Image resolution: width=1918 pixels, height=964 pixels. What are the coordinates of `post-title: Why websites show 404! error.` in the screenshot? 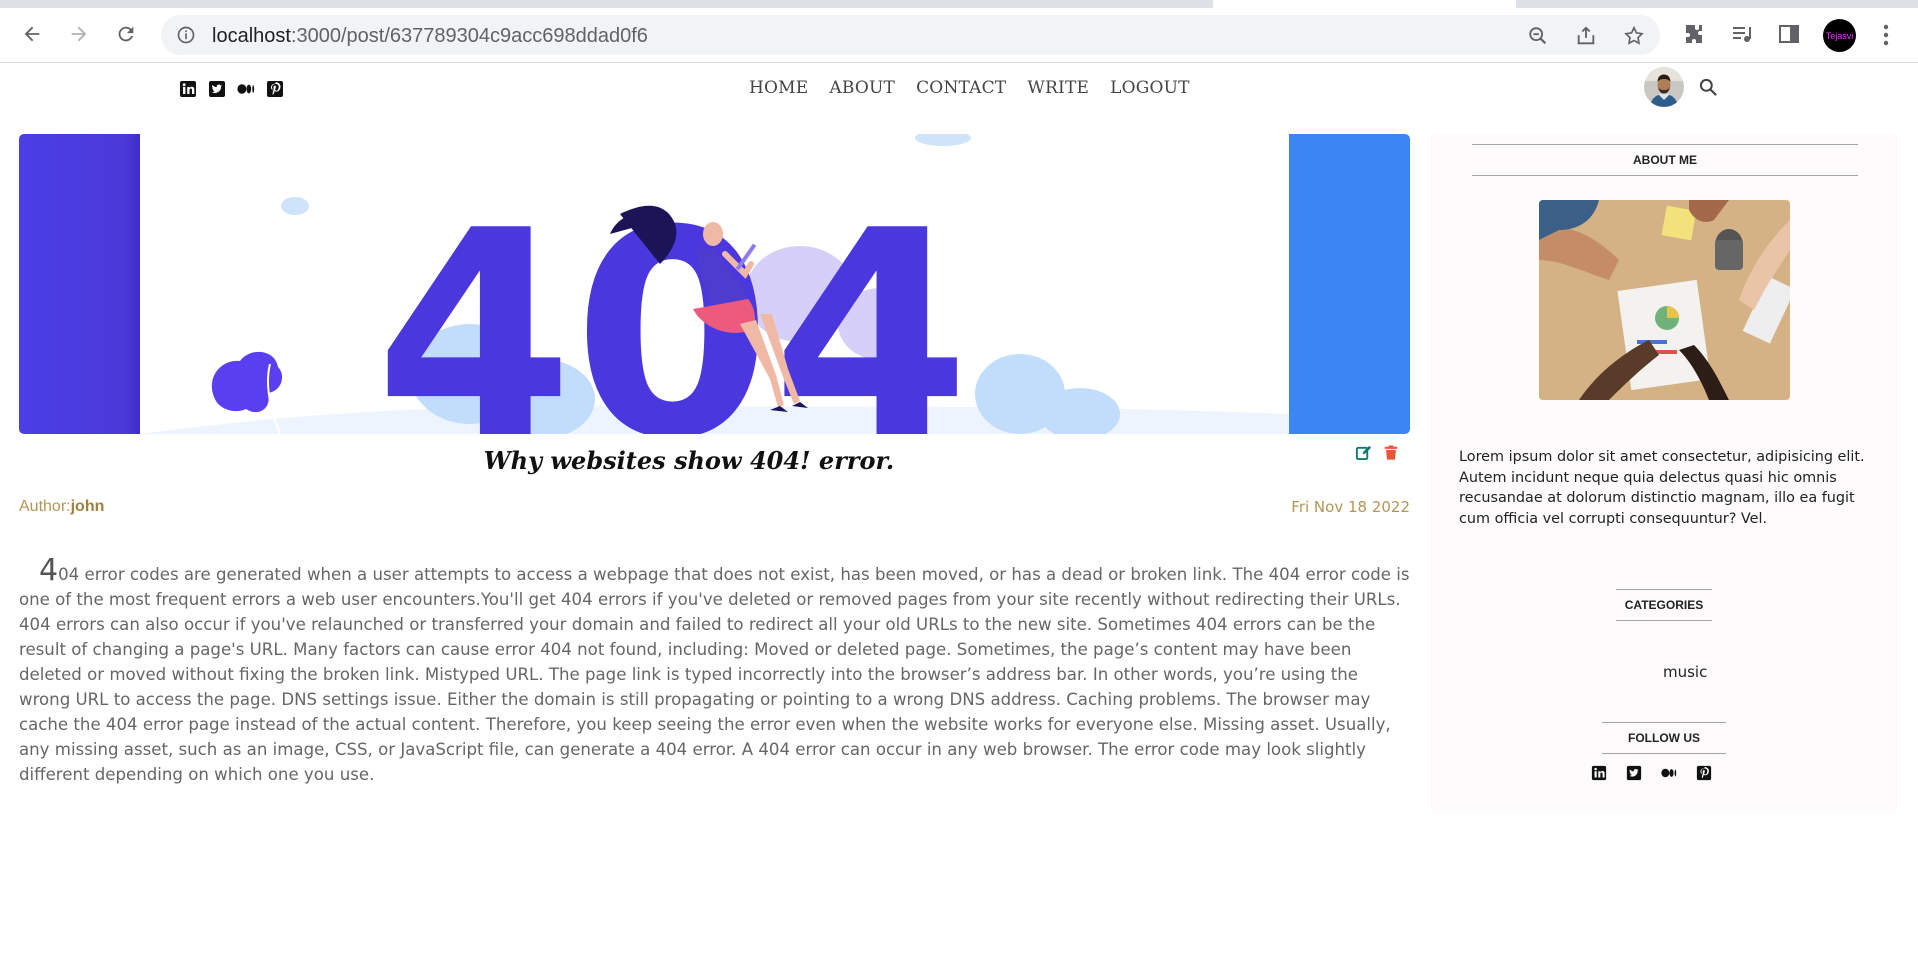 It's located at (689, 460).